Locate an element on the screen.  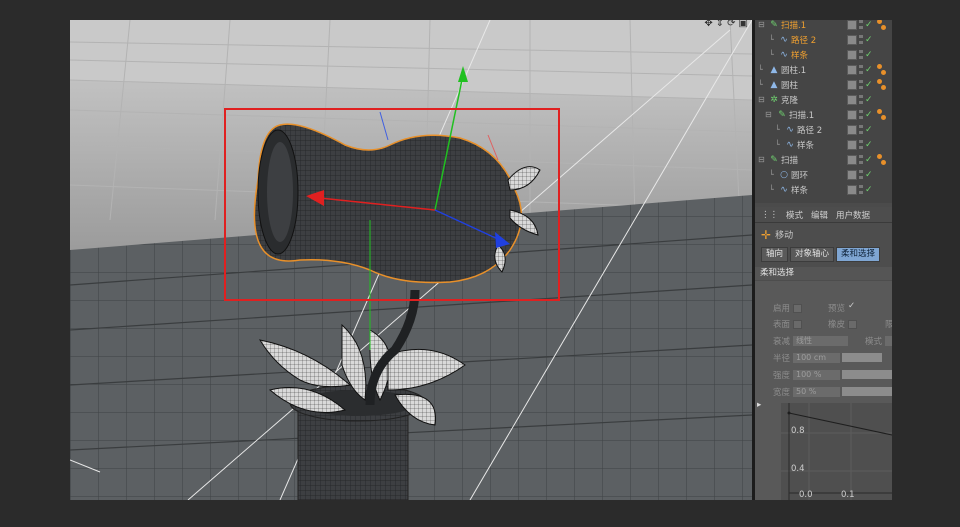
strength-slider is located at coordinates (867, 374).